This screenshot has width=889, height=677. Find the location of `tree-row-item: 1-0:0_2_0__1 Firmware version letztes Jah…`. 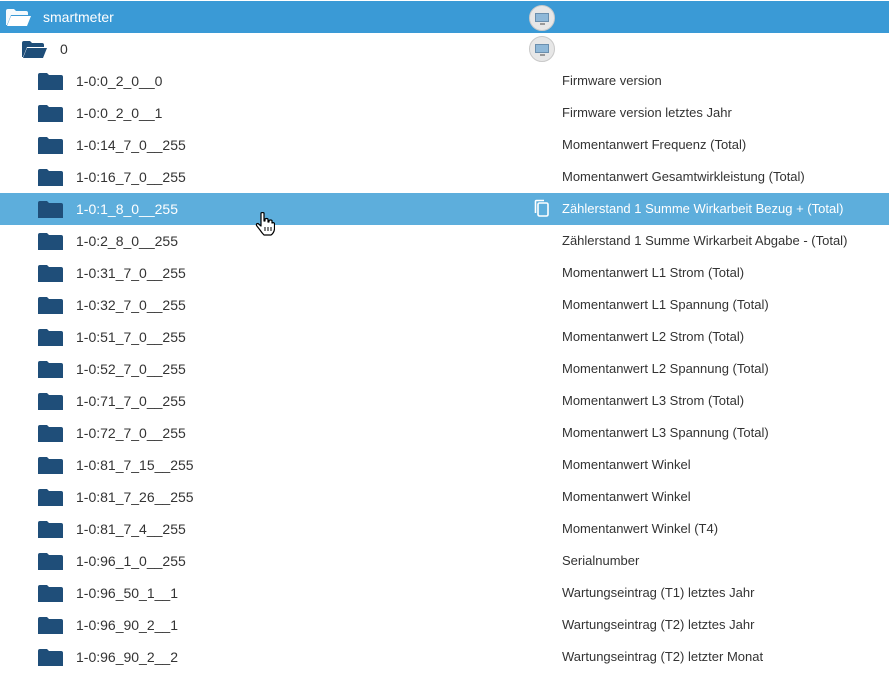

tree-row-item: 1-0:0_2_0__1 Firmware version letztes Jah… is located at coordinates (444, 113).